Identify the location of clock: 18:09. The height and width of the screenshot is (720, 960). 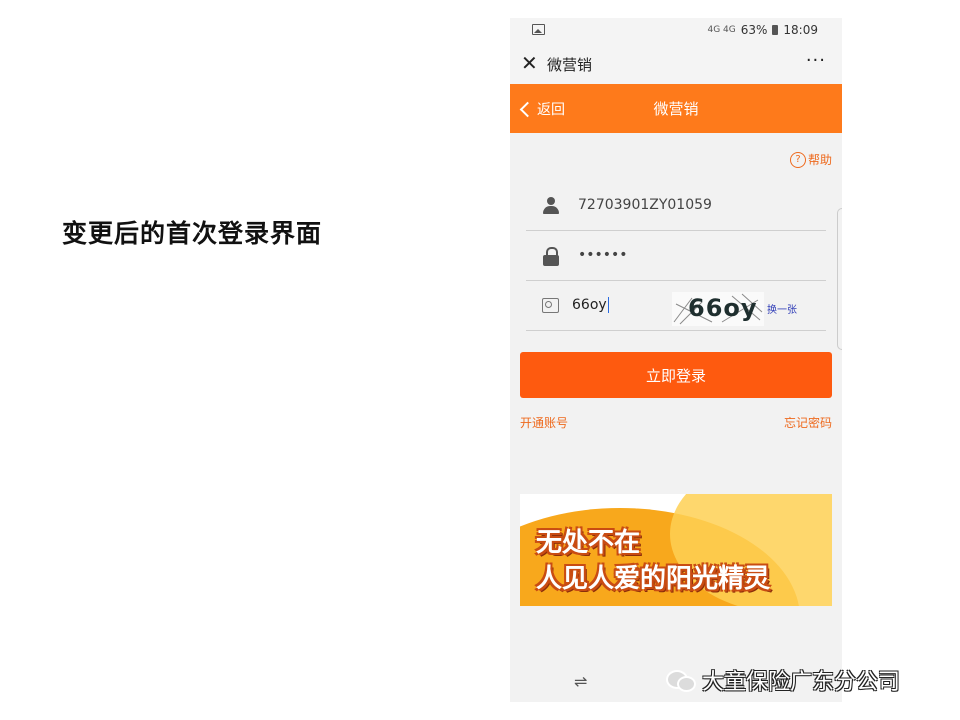
(800, 30).